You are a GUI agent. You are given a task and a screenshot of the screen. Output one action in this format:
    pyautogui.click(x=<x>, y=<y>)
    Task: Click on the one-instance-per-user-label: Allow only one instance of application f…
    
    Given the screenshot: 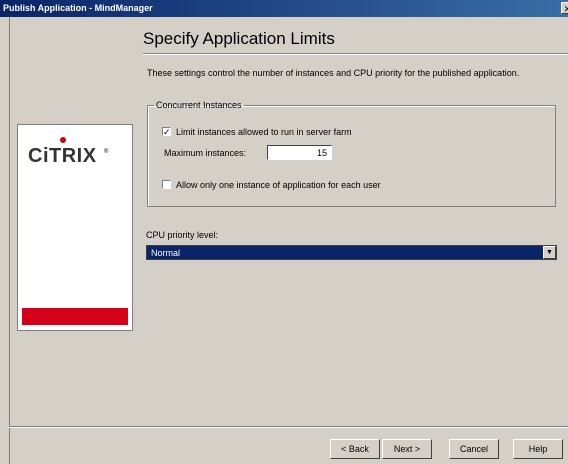 What is the action you would take?
    pyautogui.click(x=278, y=185)
    